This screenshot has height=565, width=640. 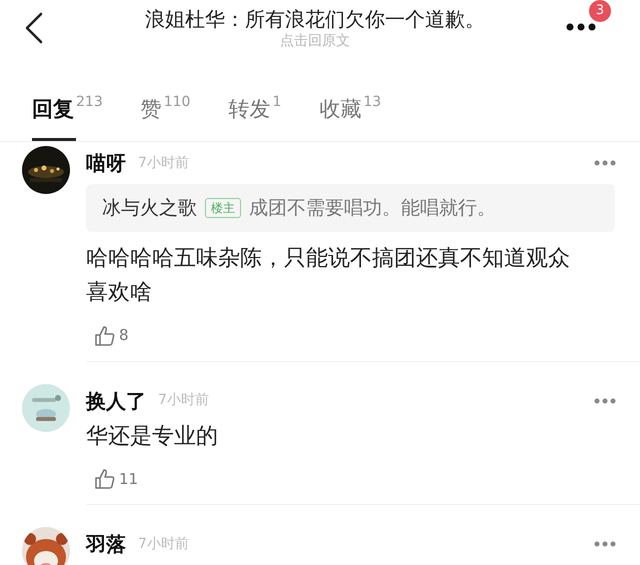 I want to click on notification-badge: 3, so click(x=600, y=11).